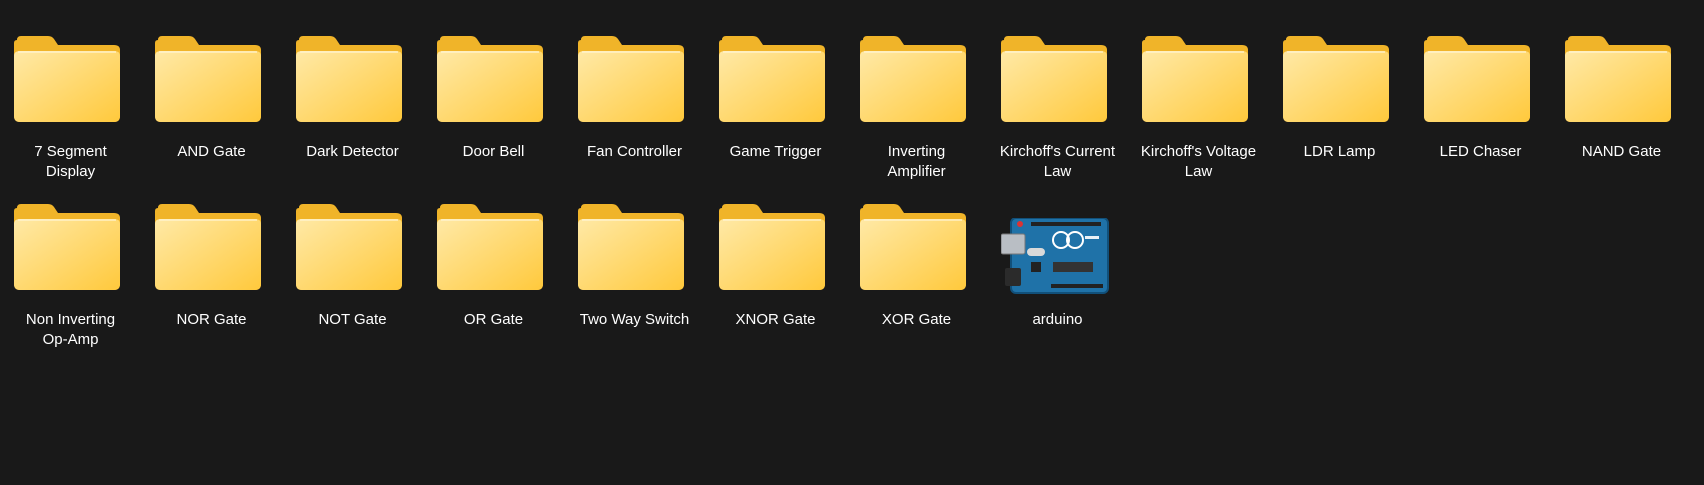  What do you see at coordinates (1621, 151) in the screenshot?
I see `item-label: NAND Gate` at bounding box center [1621, 151].